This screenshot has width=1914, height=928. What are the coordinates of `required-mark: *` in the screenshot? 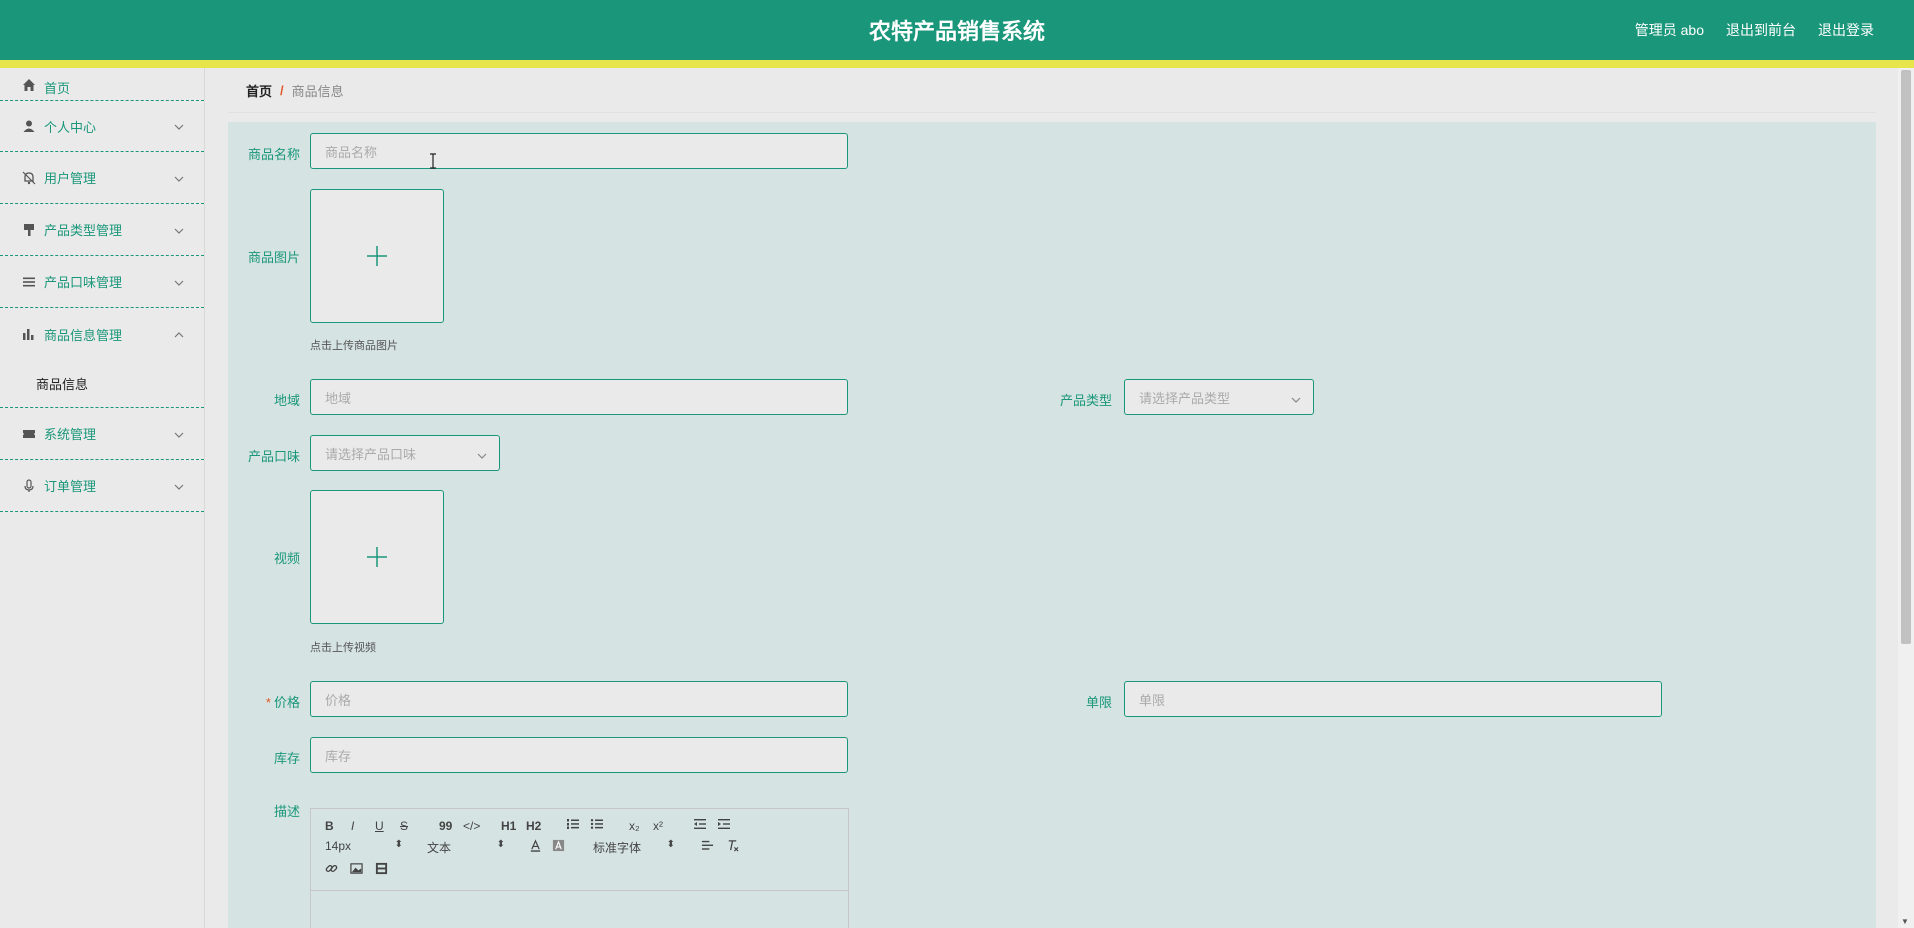 It's located at (268, 702).